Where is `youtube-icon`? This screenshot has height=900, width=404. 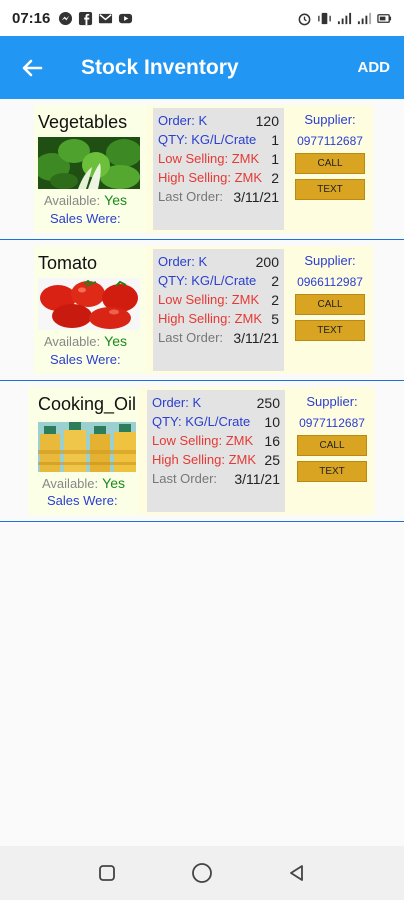
youtube-icon is located at coordinates (126, 18).